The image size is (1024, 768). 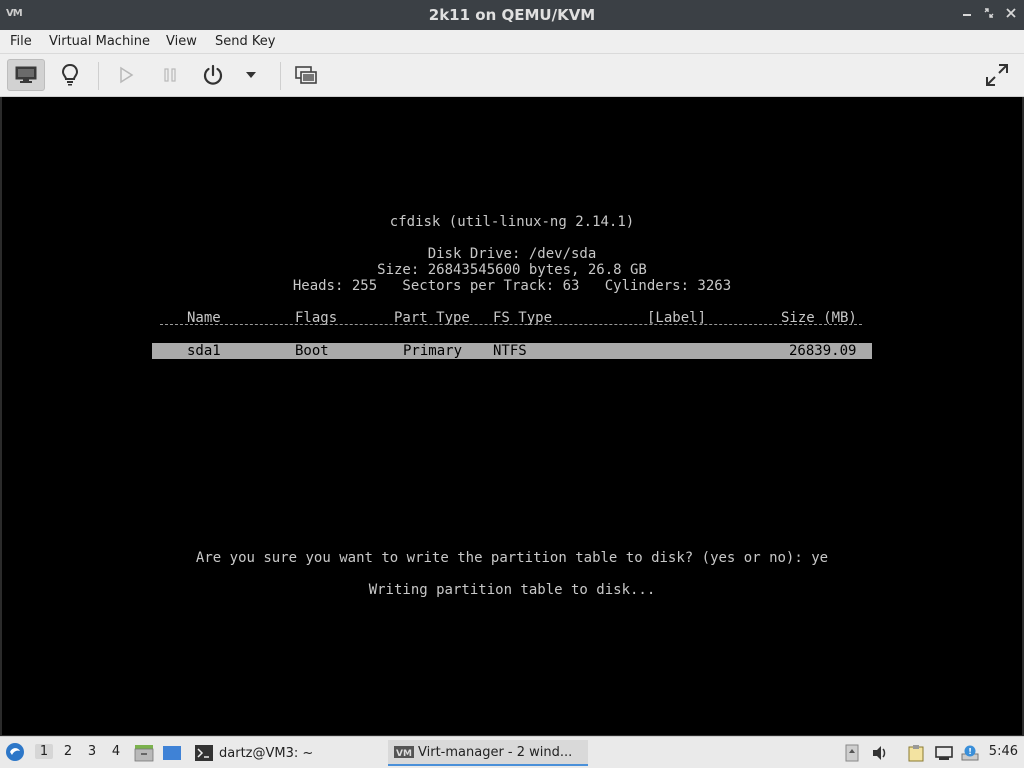 I want to click on pause-icon, so click(x=170, y=75).